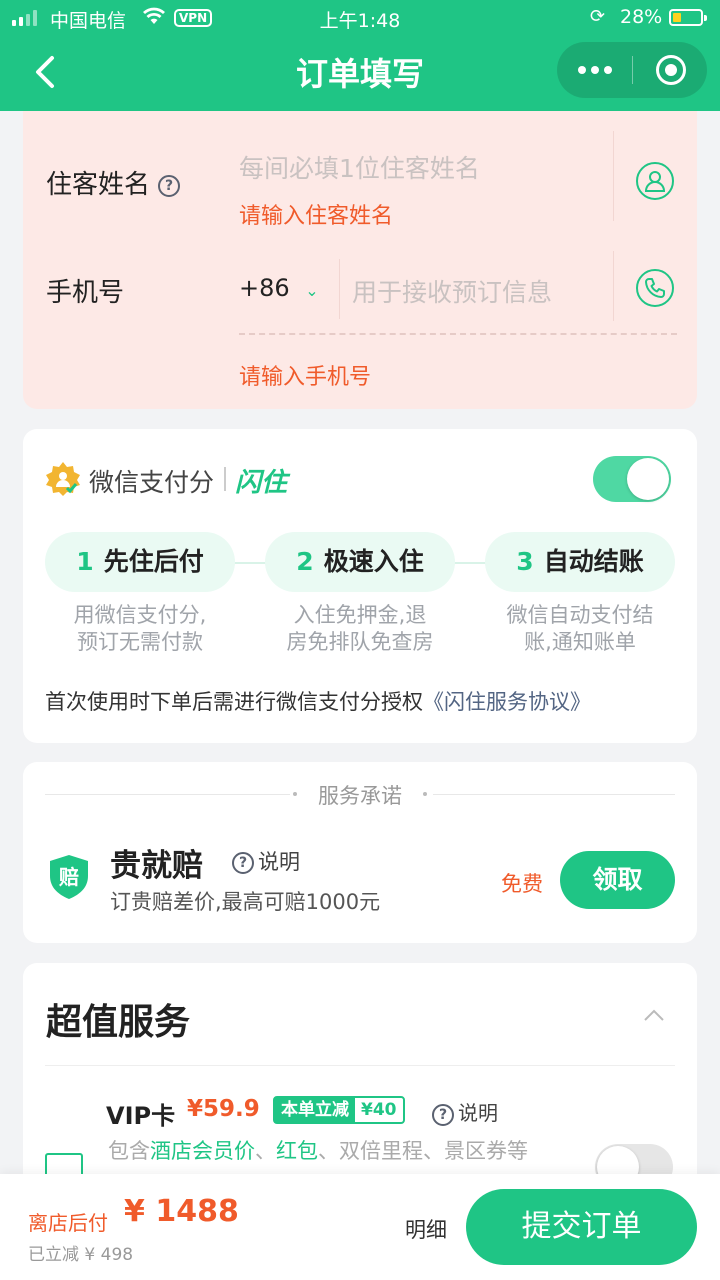 The width and height of the screenshot is (720, 1280). Describe the element at coordinates (359, 167) in the screenshot. I see `guest-name-input: 每间必填1位住客姓名` at that location.